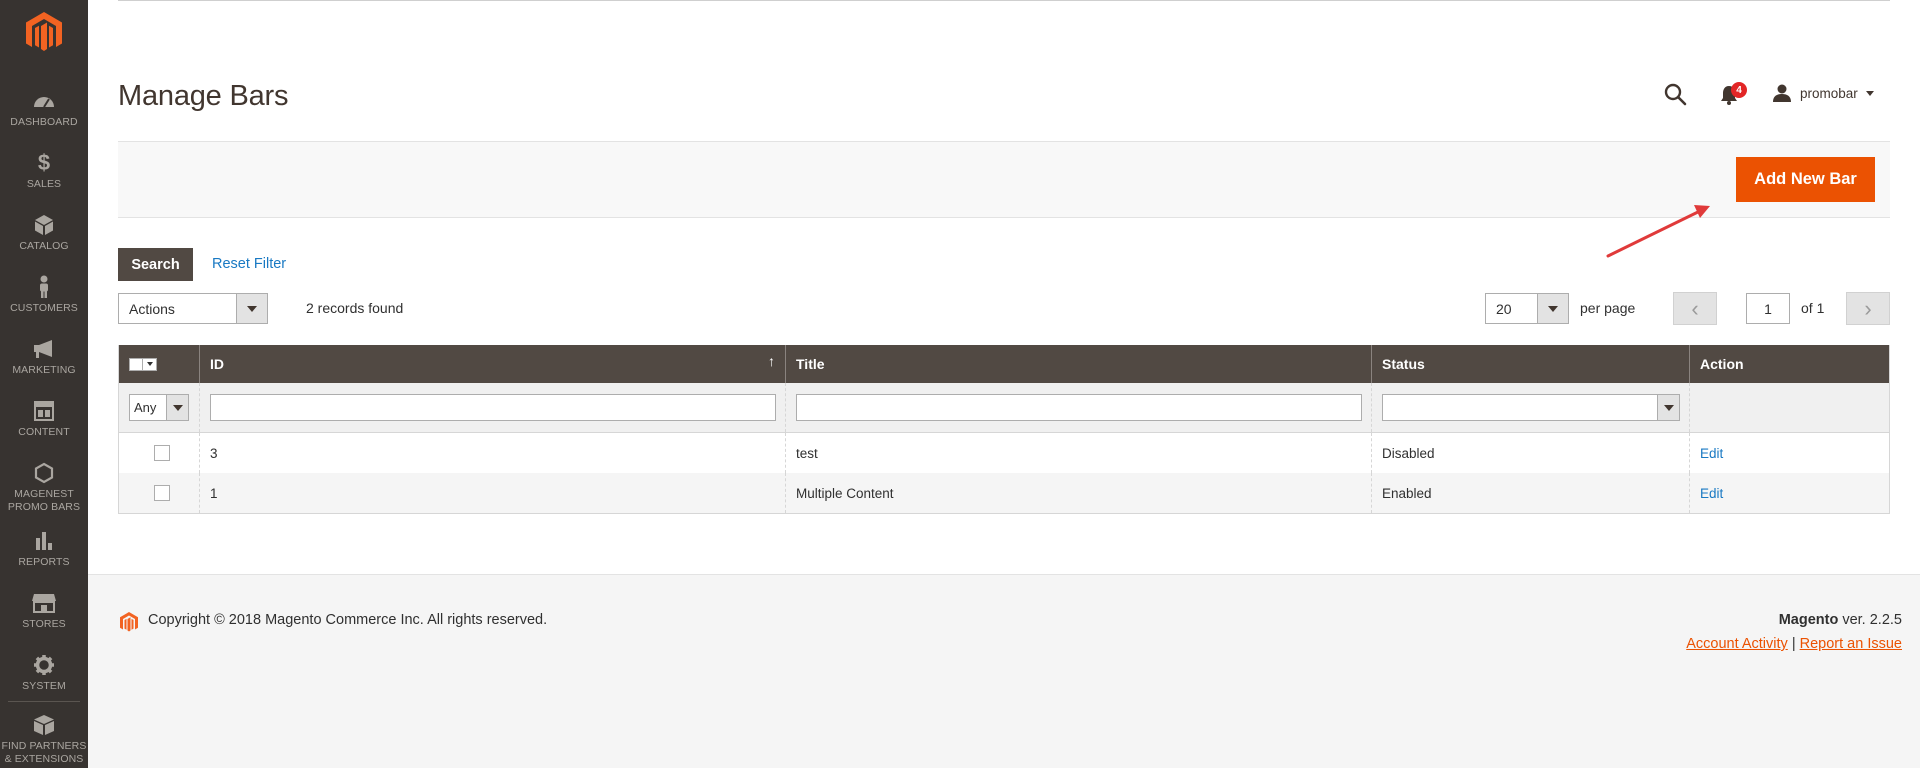  What do you see at coordinates (44, 32) in the screenshot?
I see `magento-logo-icon` at bounding box center [44, 32].